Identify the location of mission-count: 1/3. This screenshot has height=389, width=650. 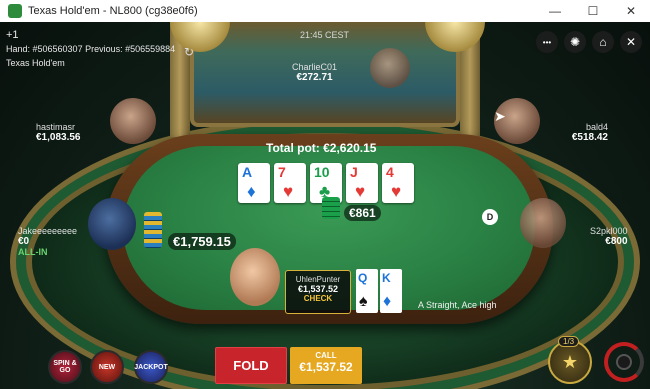
(569, 341).